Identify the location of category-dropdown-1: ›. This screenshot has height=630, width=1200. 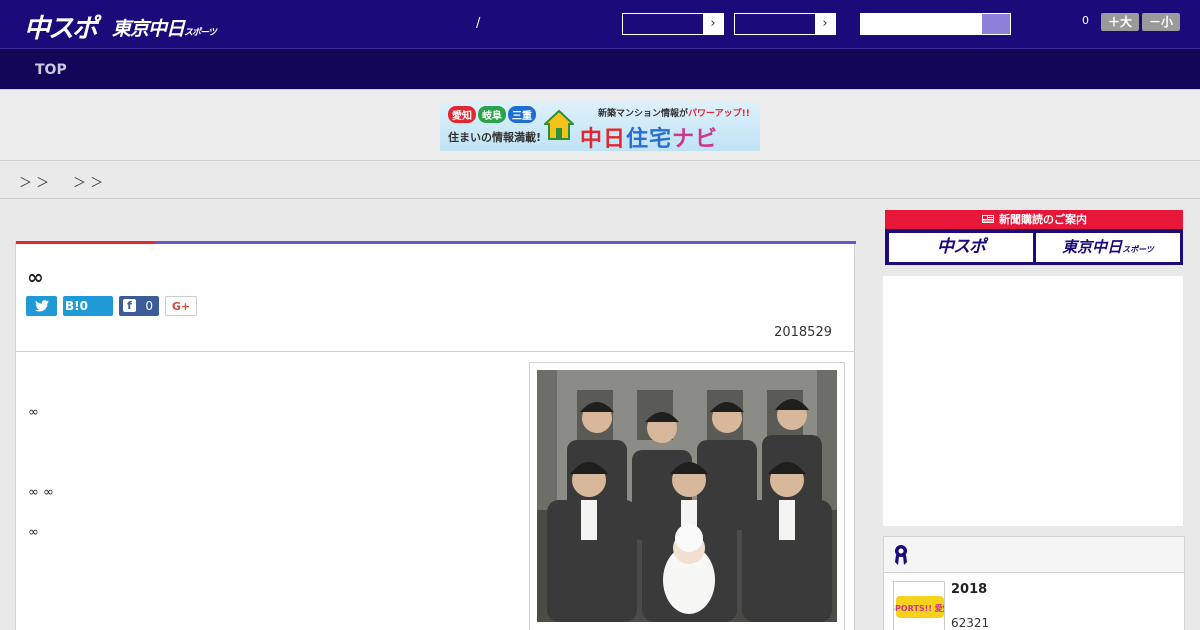
(673, 24).